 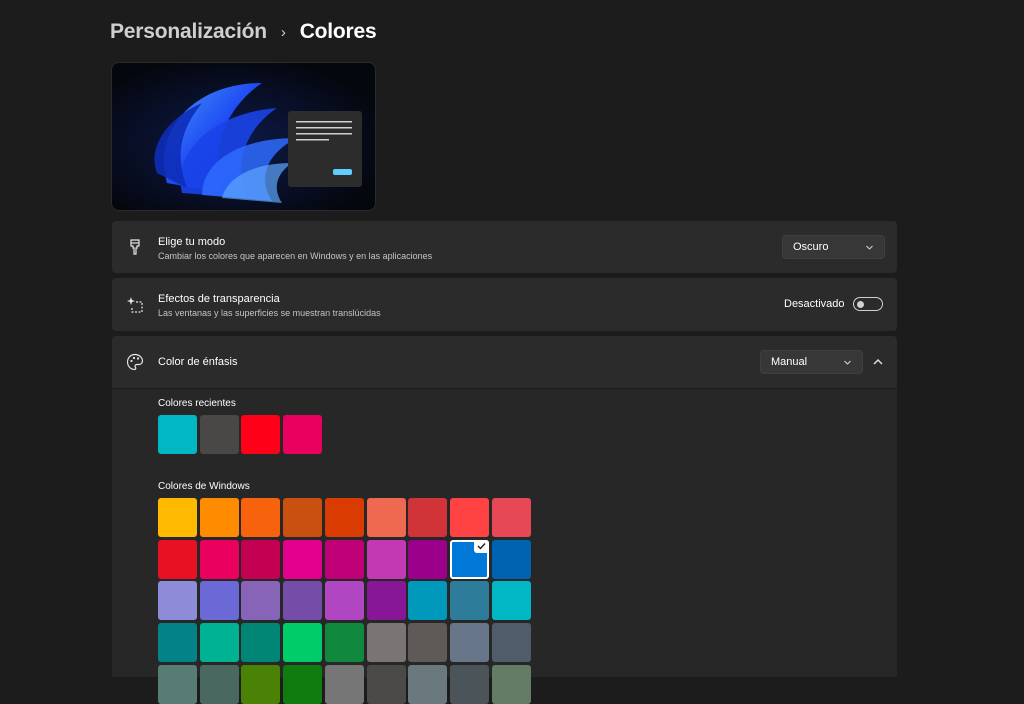 What do you see at coordinates (188, 32) in the screenshot?
I see `breadcrumb-parent: Personalización` at bounding box center [188, 32].